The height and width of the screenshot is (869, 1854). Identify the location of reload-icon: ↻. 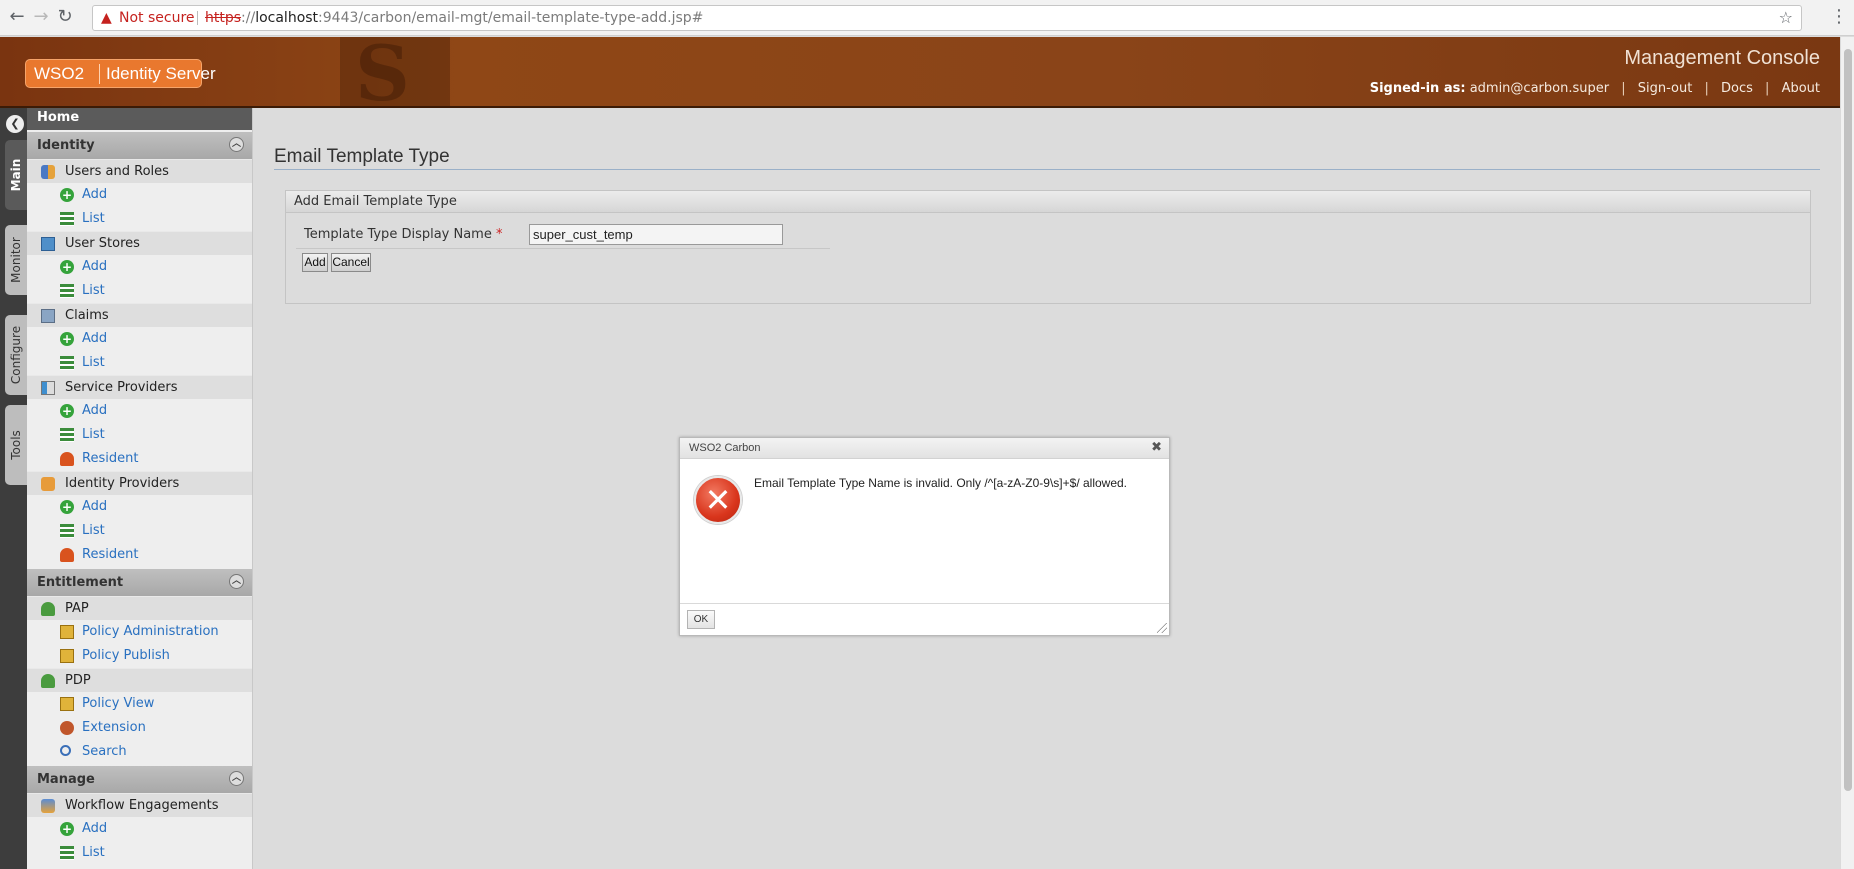
(65, 17).